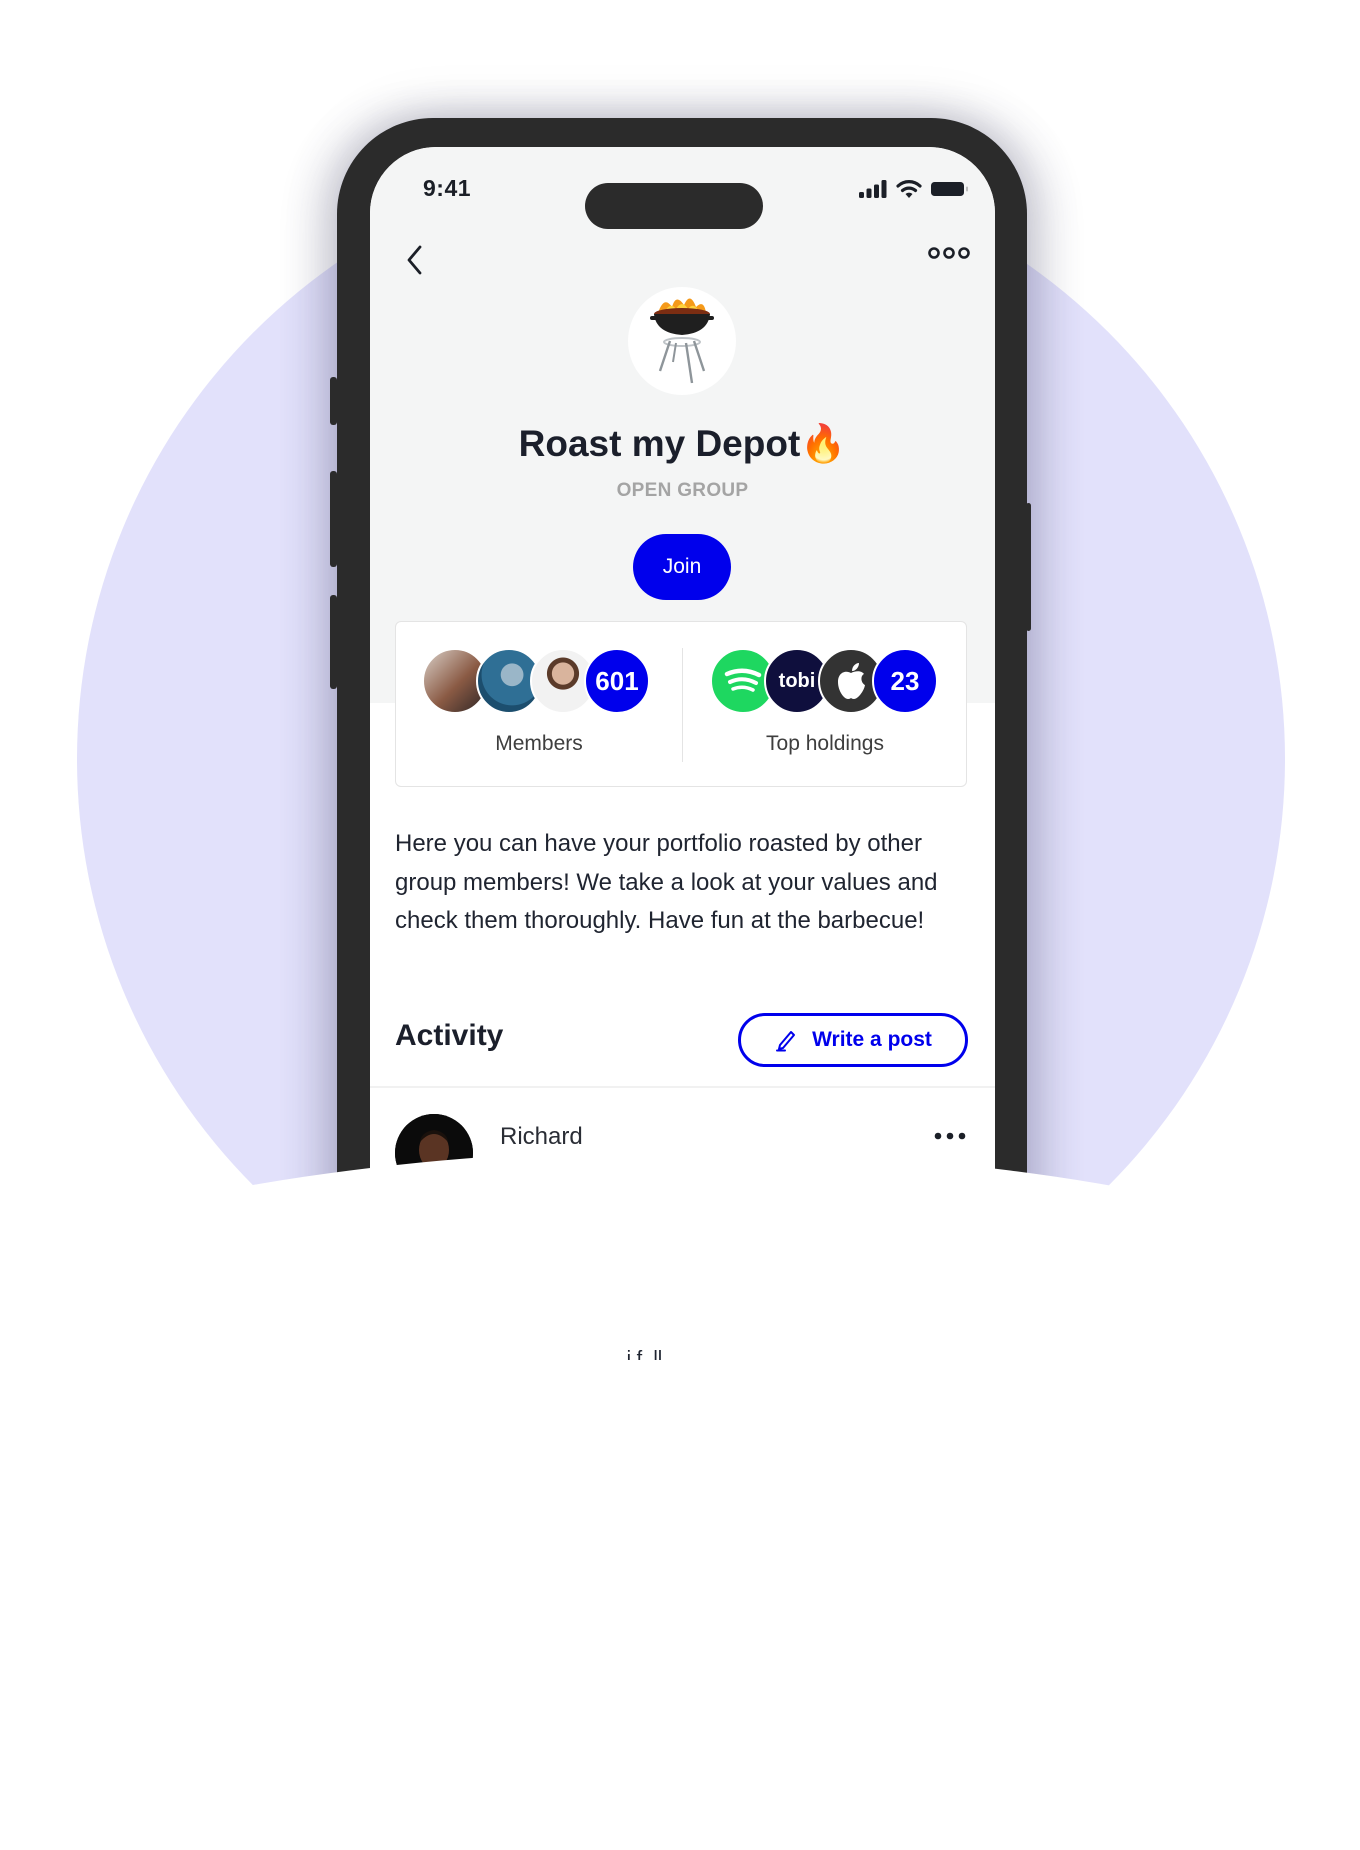  Describe the element at coordinates (851, 681) in the screenshot. I see `apple-glyph-icon` at that location.